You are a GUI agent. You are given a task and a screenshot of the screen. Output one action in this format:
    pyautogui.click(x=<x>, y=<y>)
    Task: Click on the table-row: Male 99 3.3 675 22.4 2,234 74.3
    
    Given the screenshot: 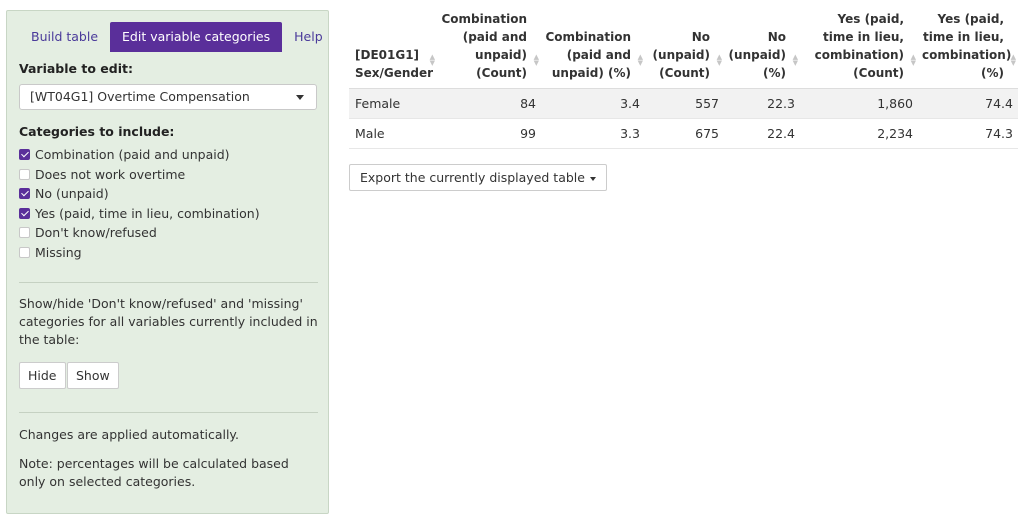 What is the action you would take?
    pyautogui.click(x=683, y=133)
    